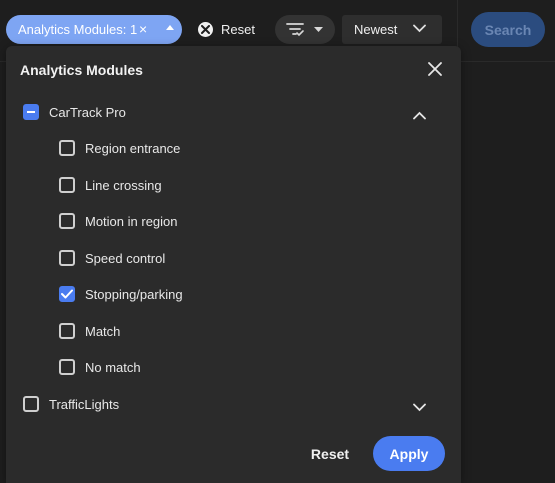 This screenshot has height=483, width=555. What do you see at coordinates (435, 71) in the screenshot?
I see `close-icon` at bounding box center [435, 71].